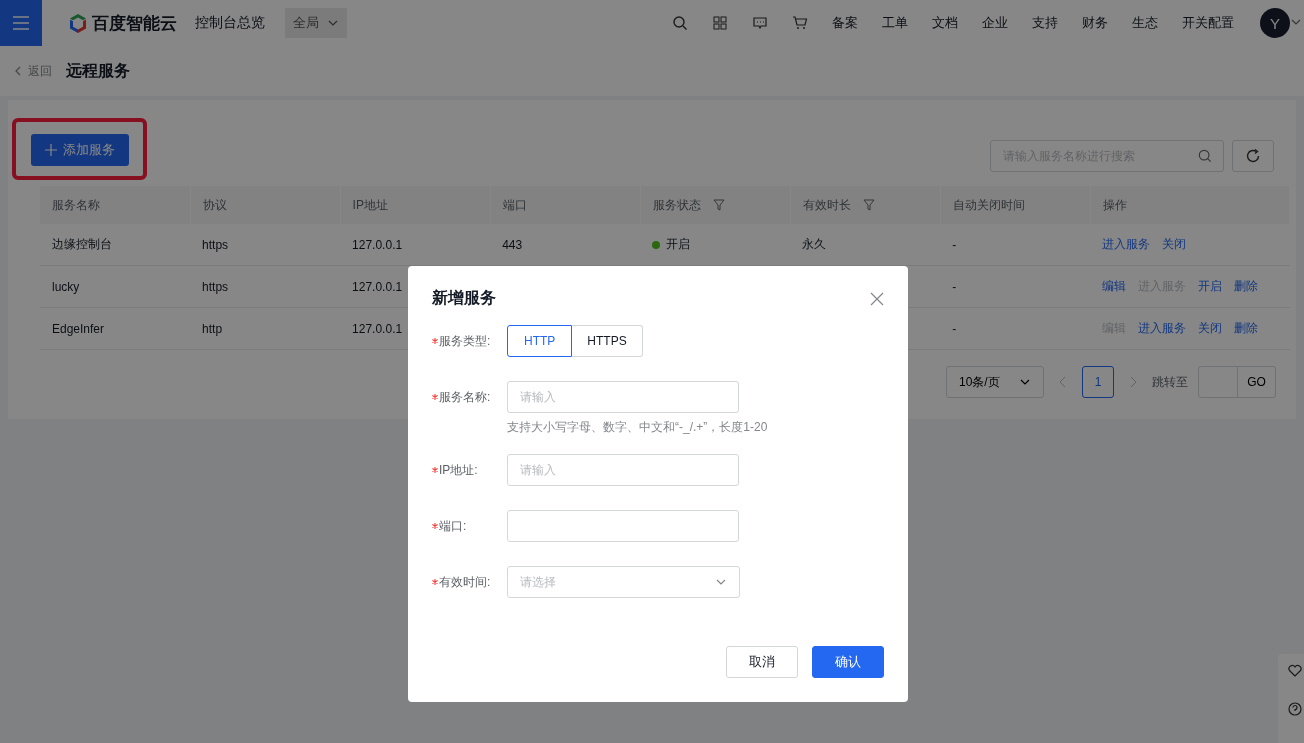 The width and height of the screenshot is (1304, 743). I want to click on table-cell: EdgeInfer, so click(78, 328).